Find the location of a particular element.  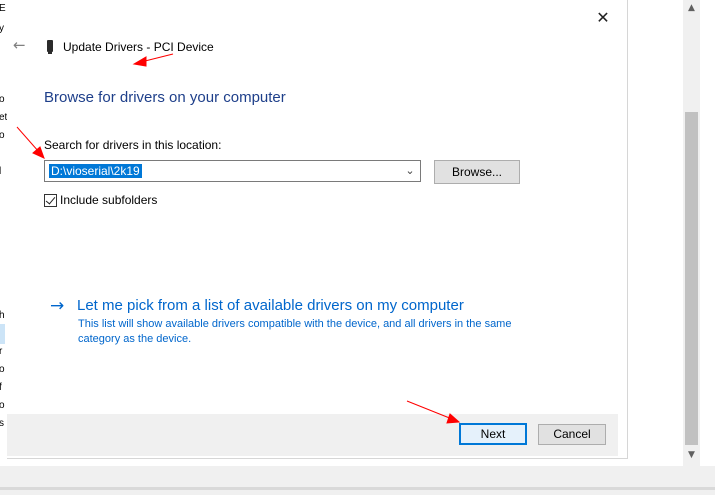

background-text: h is located at coordinates (2, 315).